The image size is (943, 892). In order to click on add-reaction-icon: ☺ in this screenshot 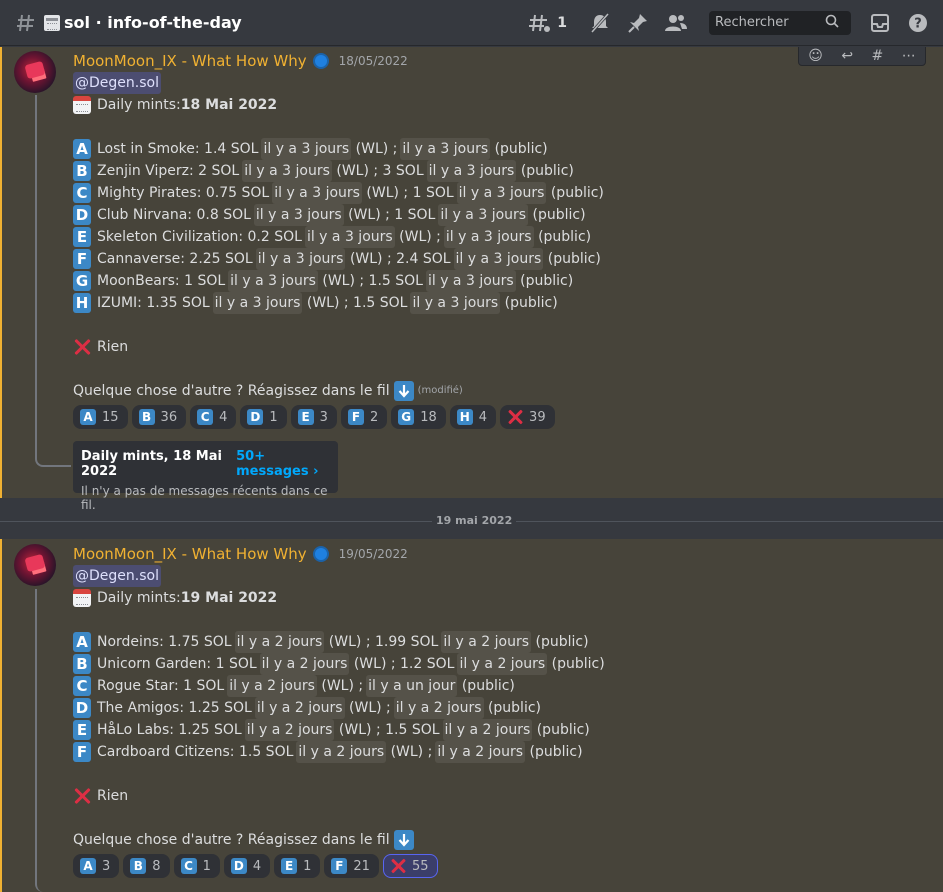, I will do `click(815, 56)`.